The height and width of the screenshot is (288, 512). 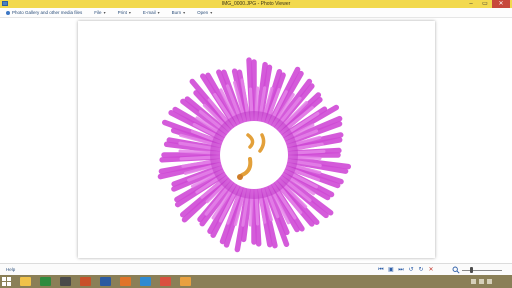 I want to click on flower-center, so click(x=254, y=155).